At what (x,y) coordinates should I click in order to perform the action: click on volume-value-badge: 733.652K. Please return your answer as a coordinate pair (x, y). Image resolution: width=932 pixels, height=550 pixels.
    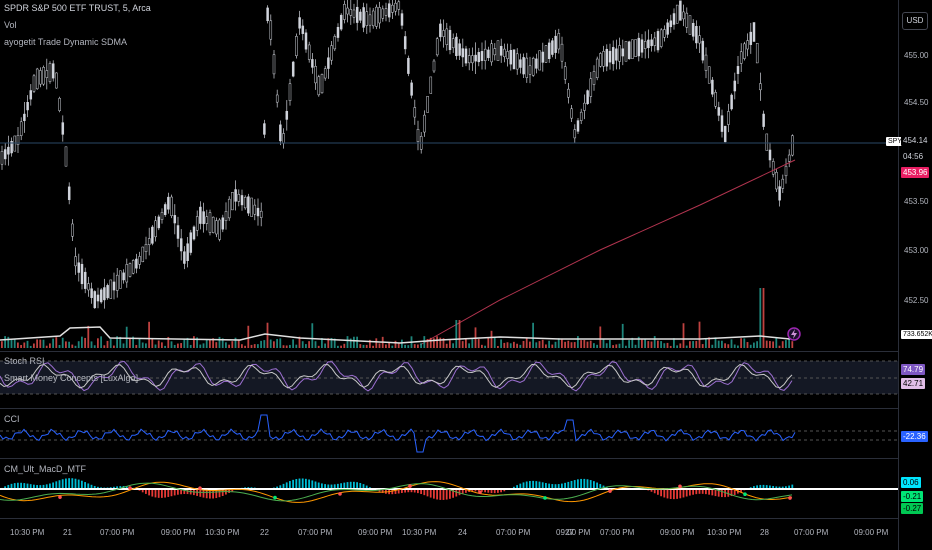
    Looking at the image, I should click on (916, 334).